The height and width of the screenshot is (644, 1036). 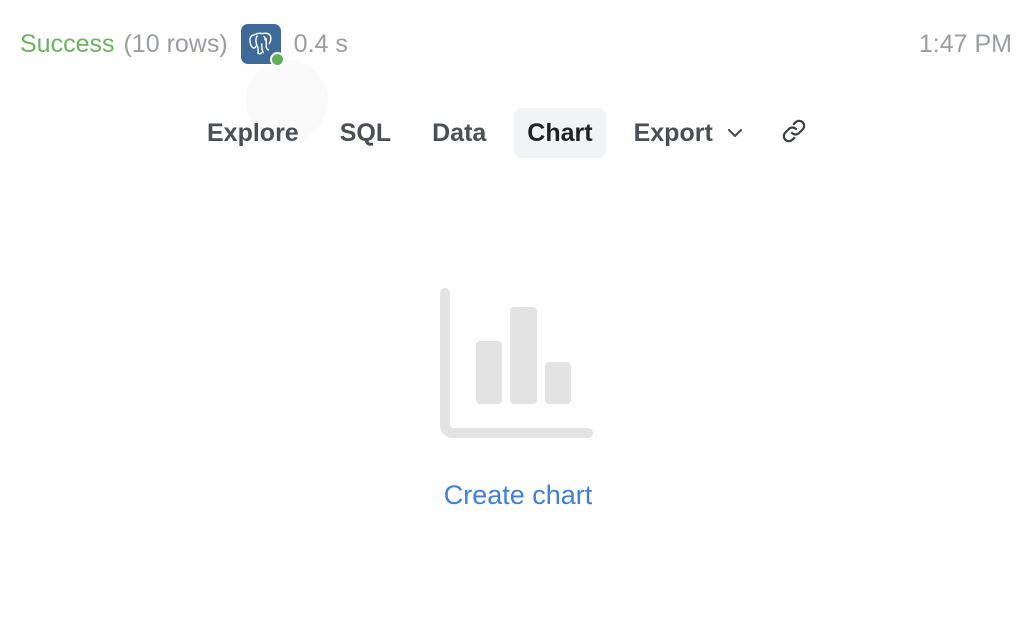 I want to click on link-icon, so click(x=794, y=133).